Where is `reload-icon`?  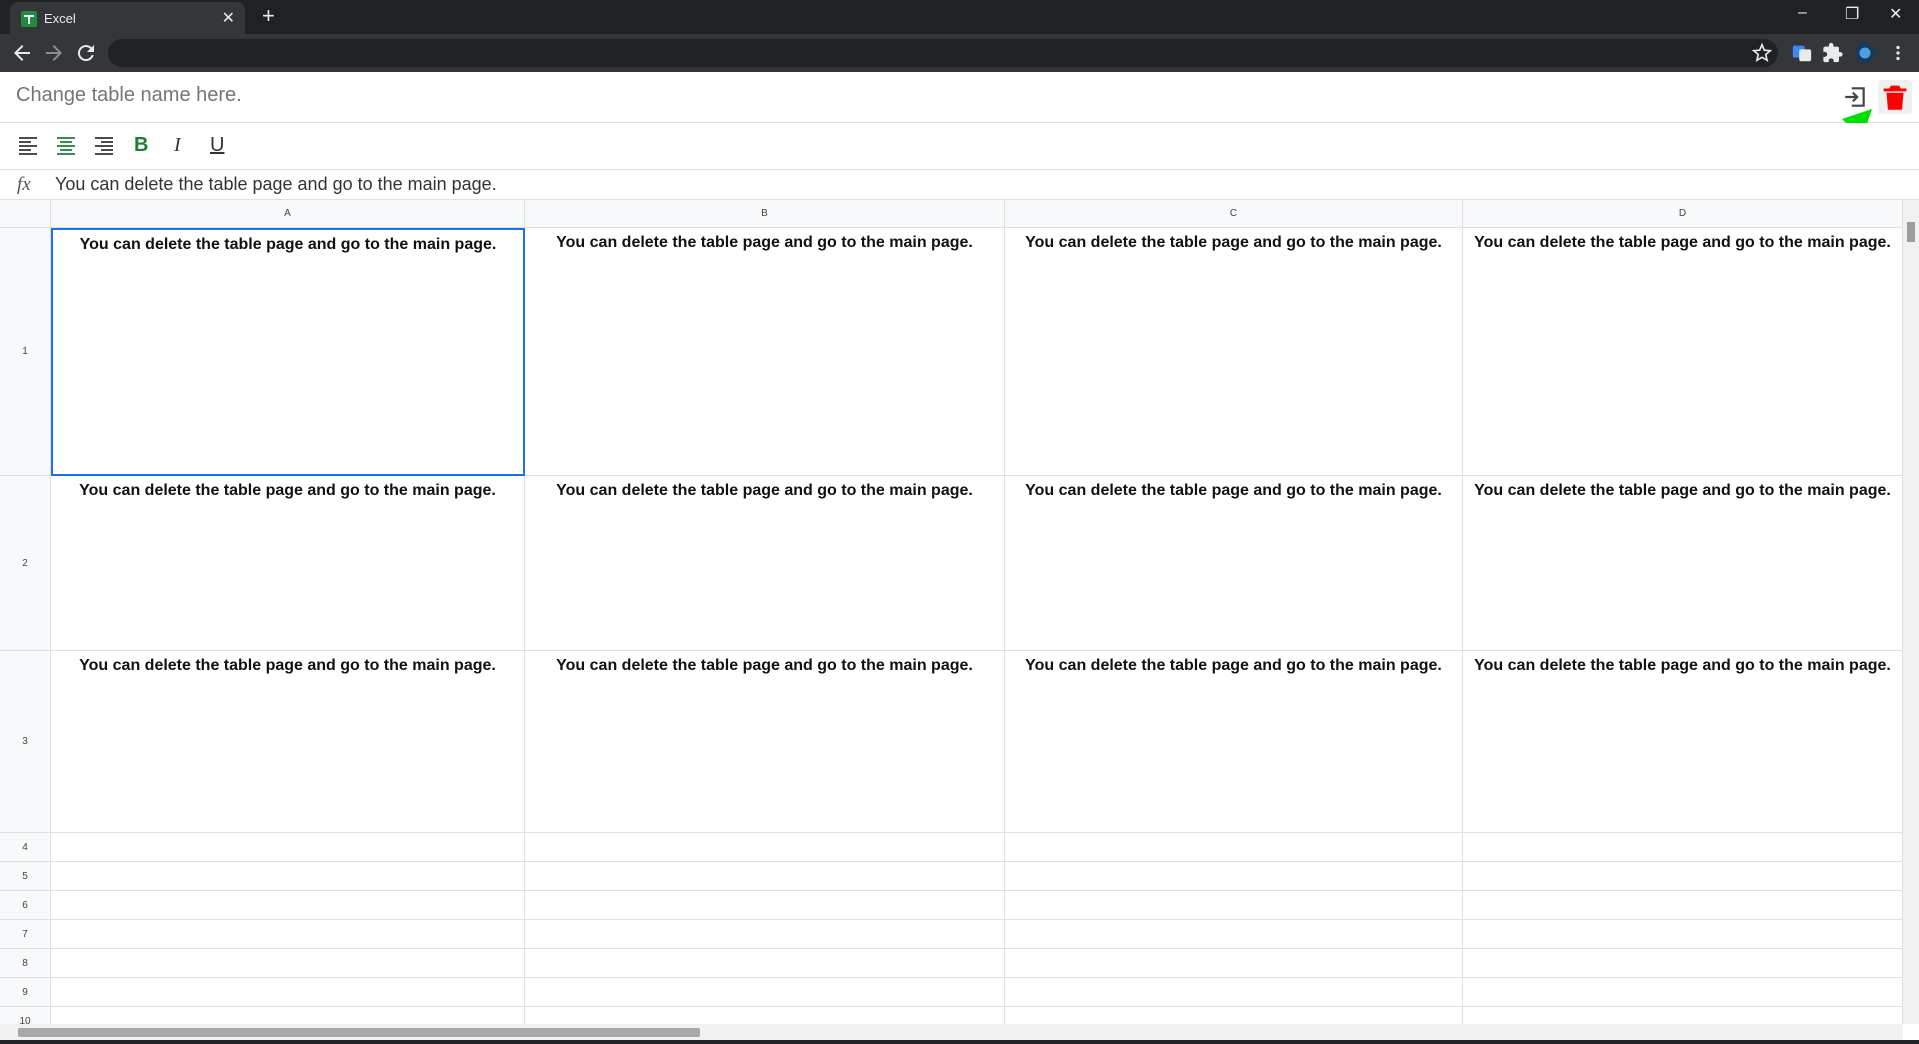
reload-icon is located at coordinates (86, 53).